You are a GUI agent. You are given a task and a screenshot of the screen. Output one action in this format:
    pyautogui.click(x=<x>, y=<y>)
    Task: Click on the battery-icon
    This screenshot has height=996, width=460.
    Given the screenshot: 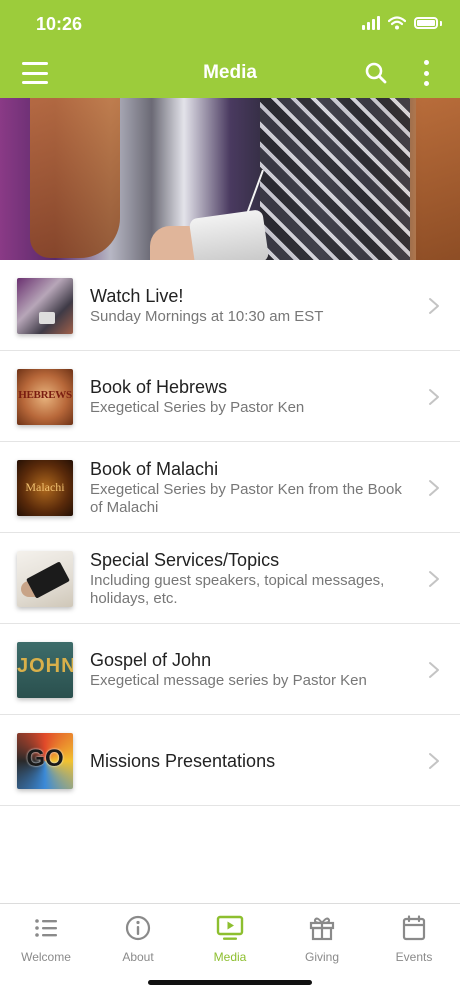 What is the action you would take?
    pyautogui.click(x=426, y=23)
    